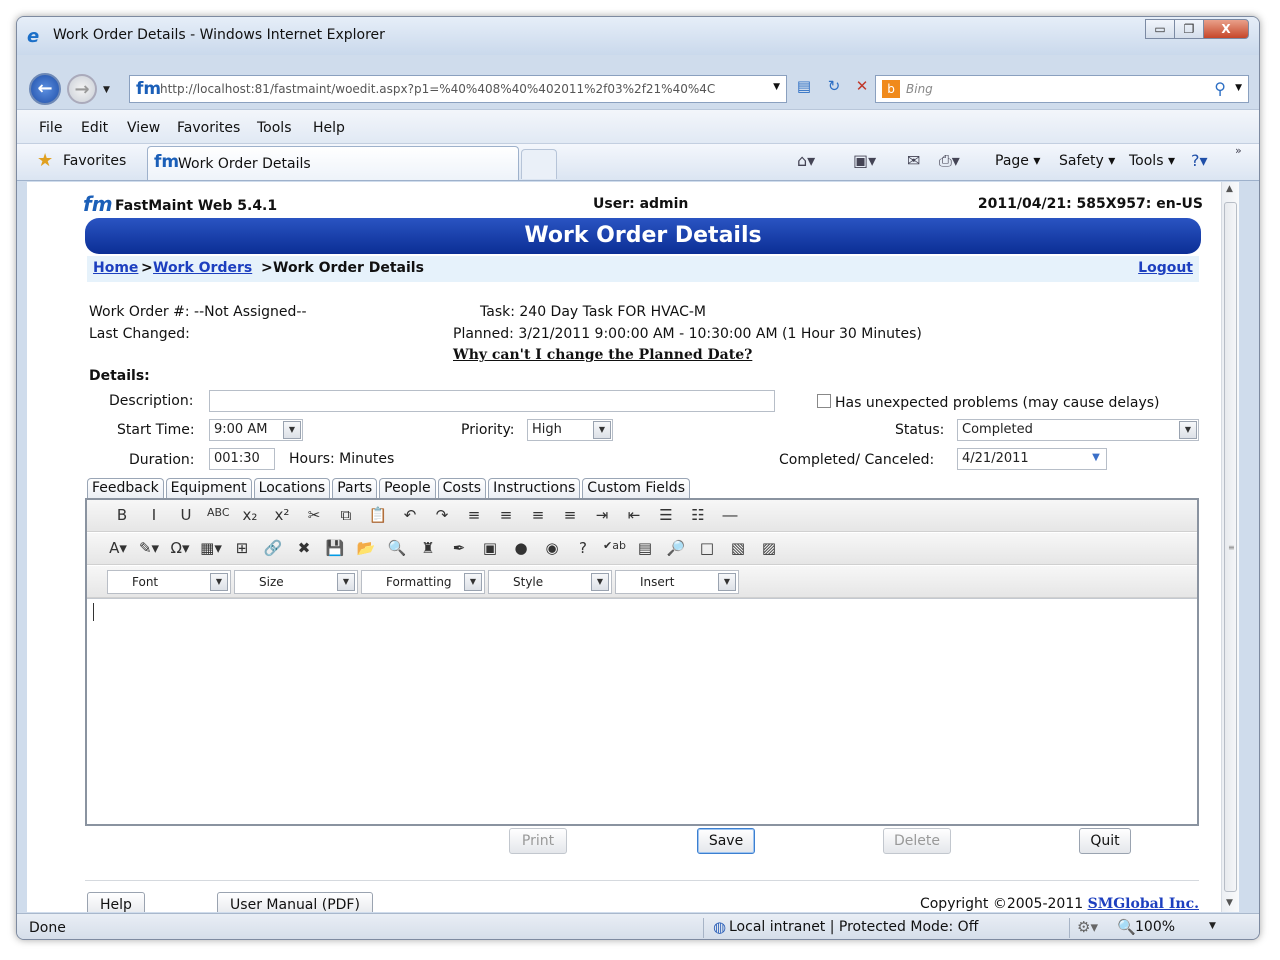  Describe the element at coordinates (602, 355) in the screenshot. I see `why-cant-change-link: Why can't I change the Planned Date?` at that location.